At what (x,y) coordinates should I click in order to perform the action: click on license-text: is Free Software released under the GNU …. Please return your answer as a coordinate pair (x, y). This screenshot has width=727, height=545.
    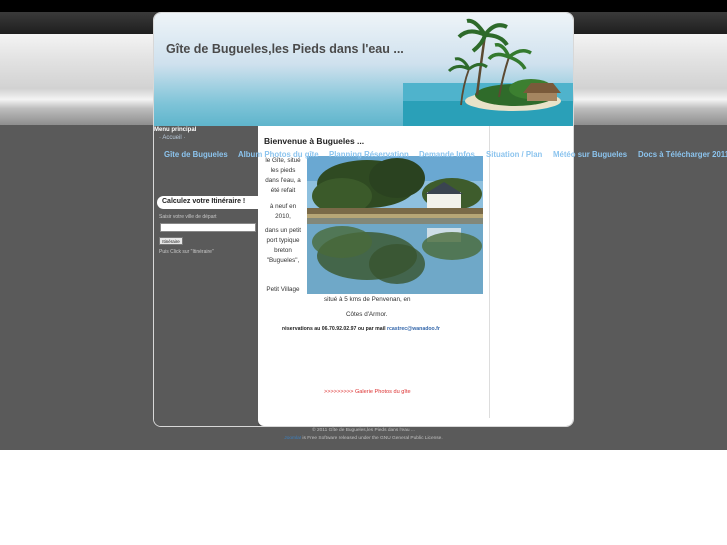
    Looking at the image, I should click on (372, 438).